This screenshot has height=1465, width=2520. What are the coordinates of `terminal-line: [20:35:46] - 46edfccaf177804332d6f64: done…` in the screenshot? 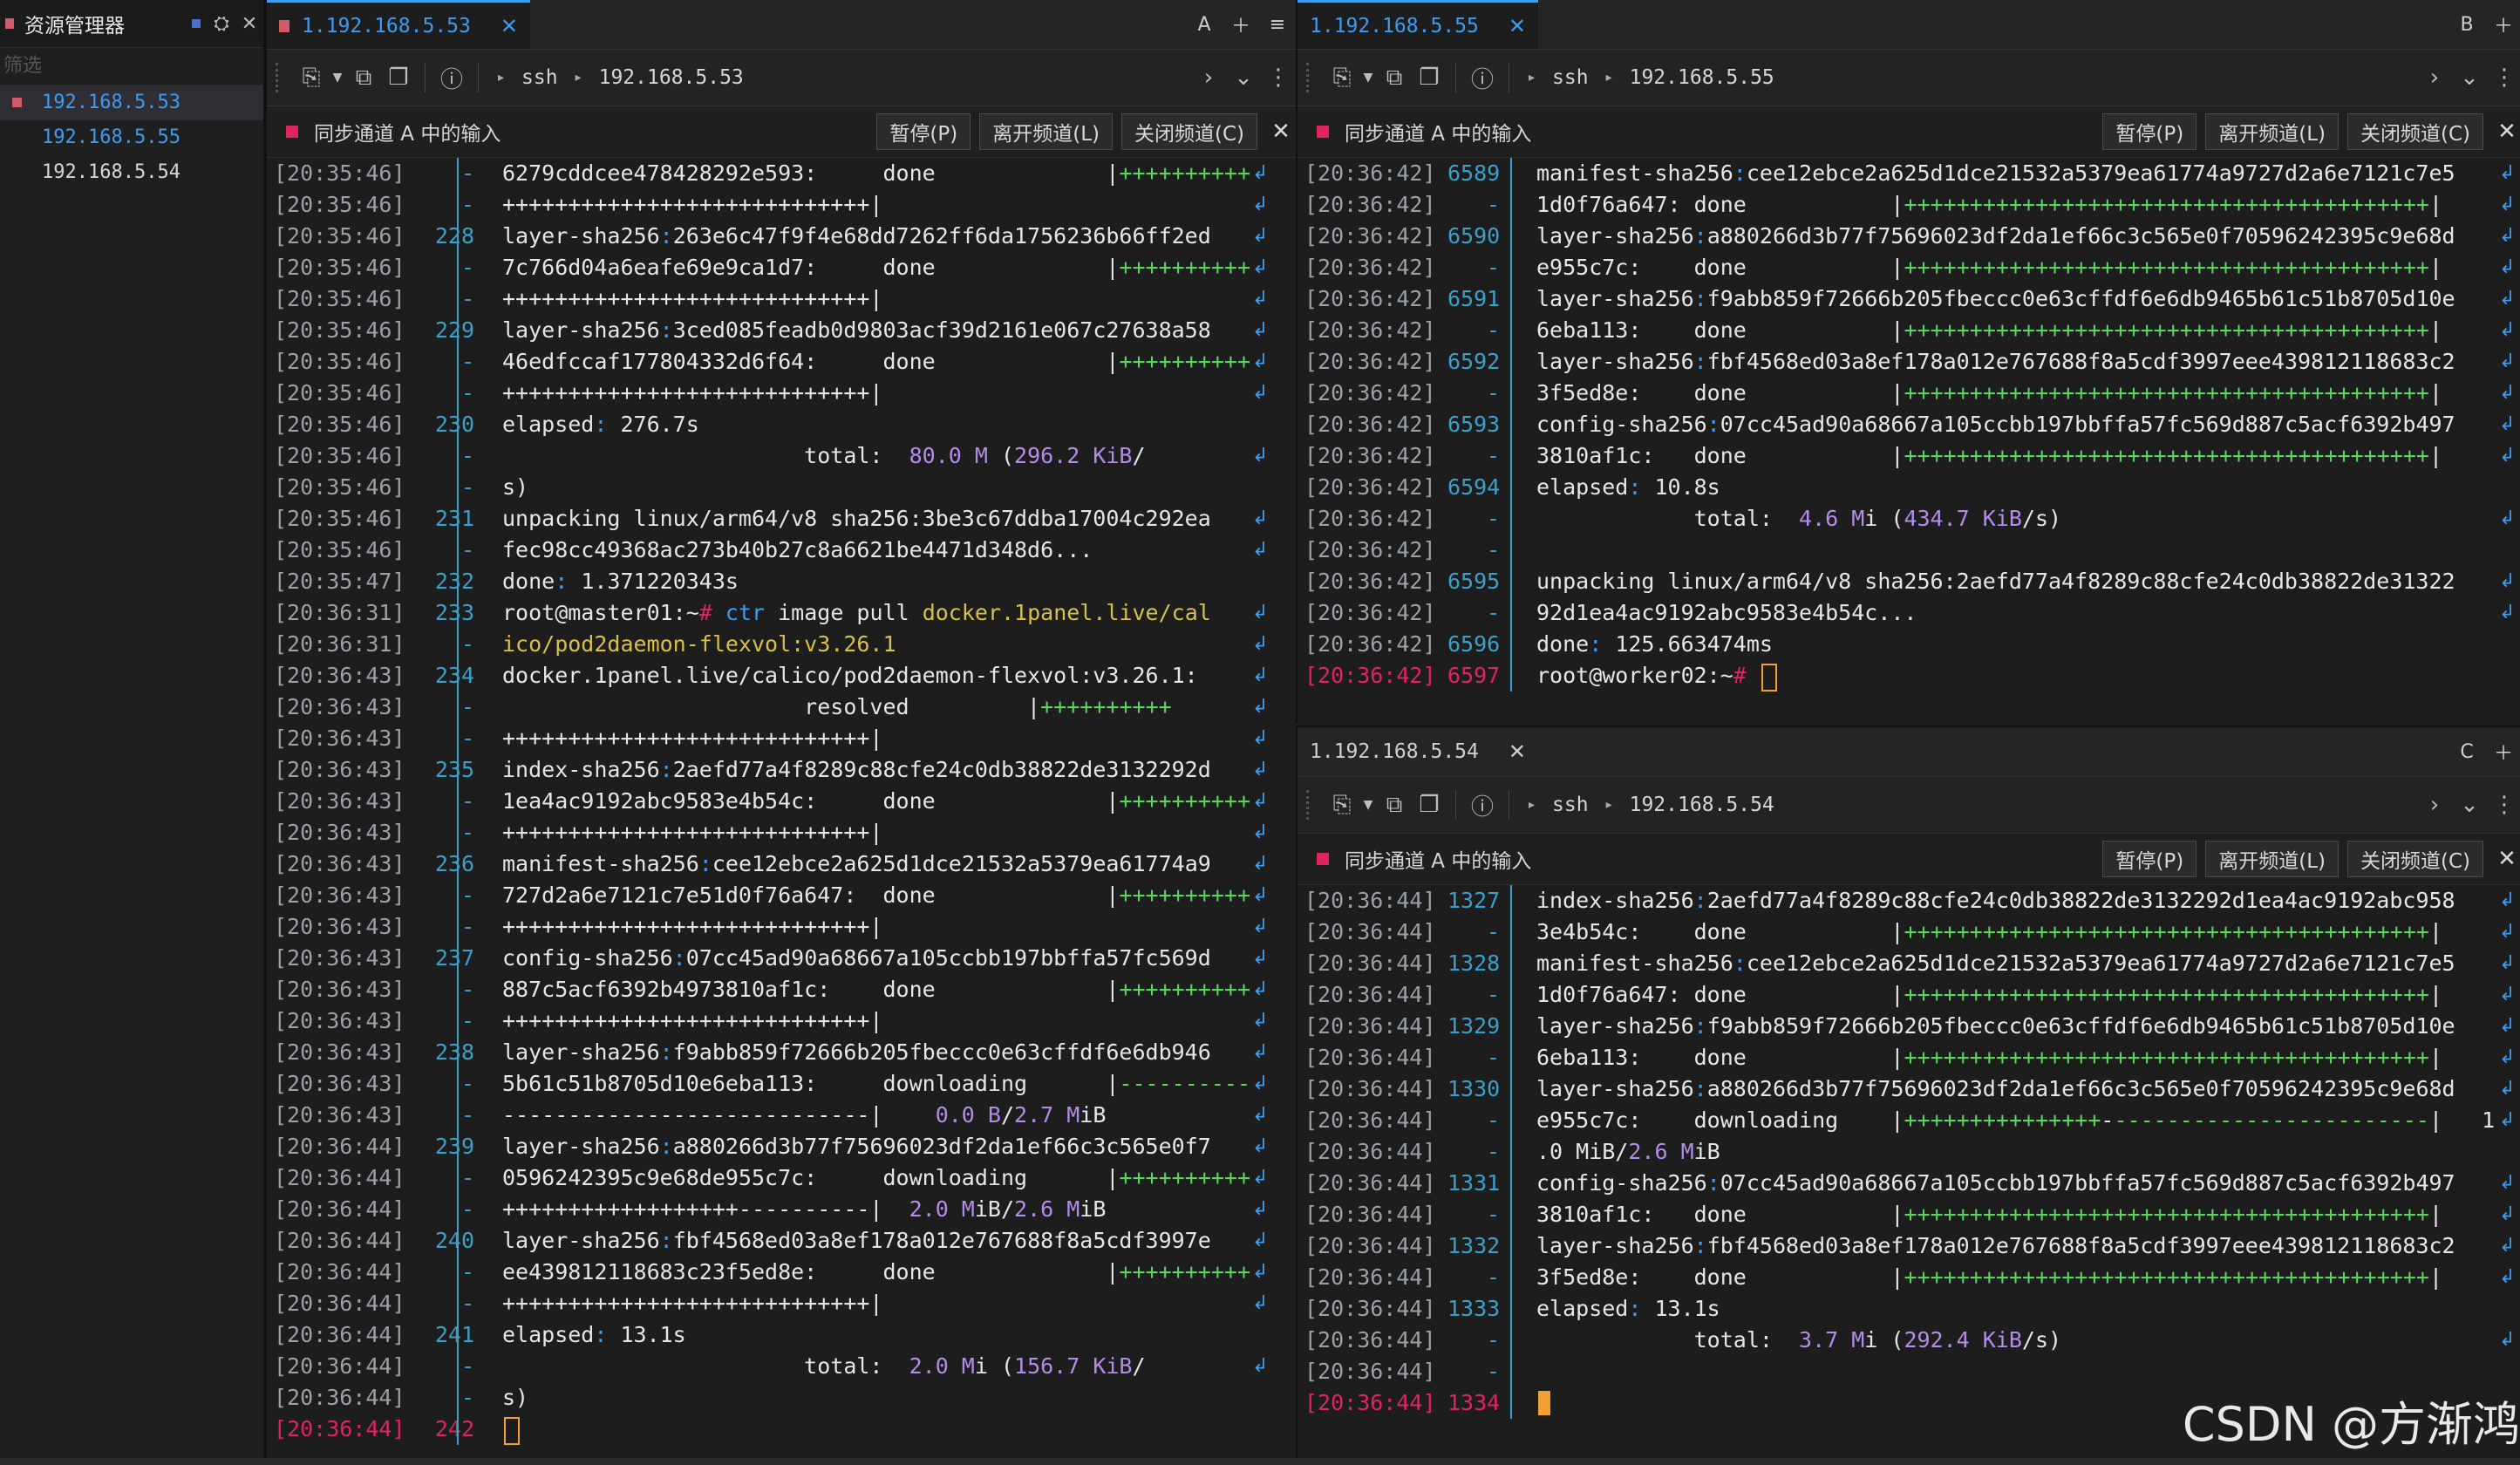 It's located at (781, 362).